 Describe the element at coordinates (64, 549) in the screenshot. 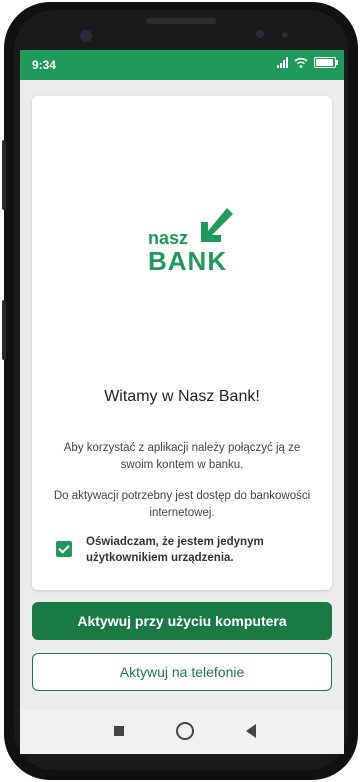

I see `consent-checkbox` at that location.